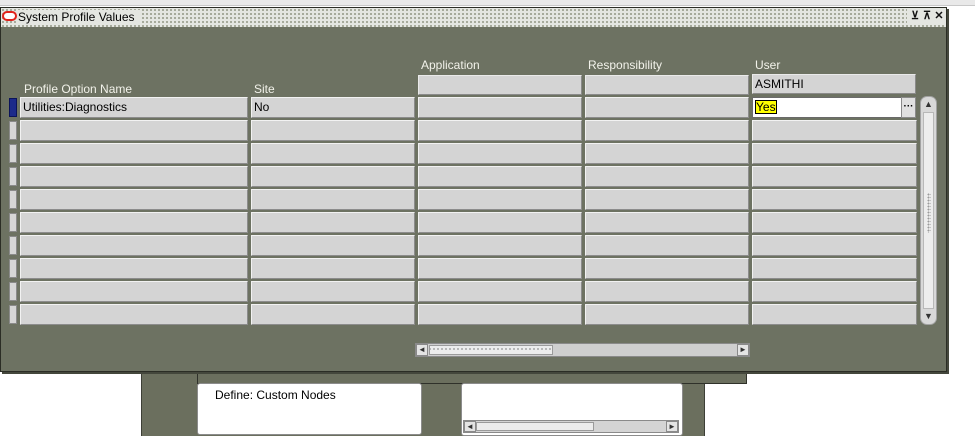  I want to click on background-horizontal-scrollbar: ◄ ►, so click(571, 426).